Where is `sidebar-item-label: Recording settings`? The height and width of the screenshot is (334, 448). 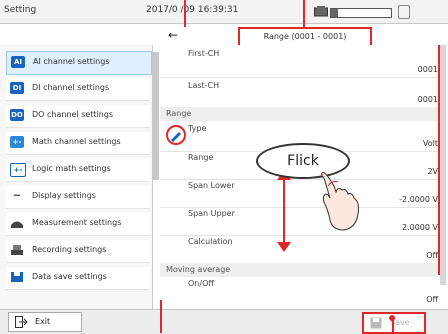 sidebar-item-label: Recording settings is located at coordinates (69, 249).